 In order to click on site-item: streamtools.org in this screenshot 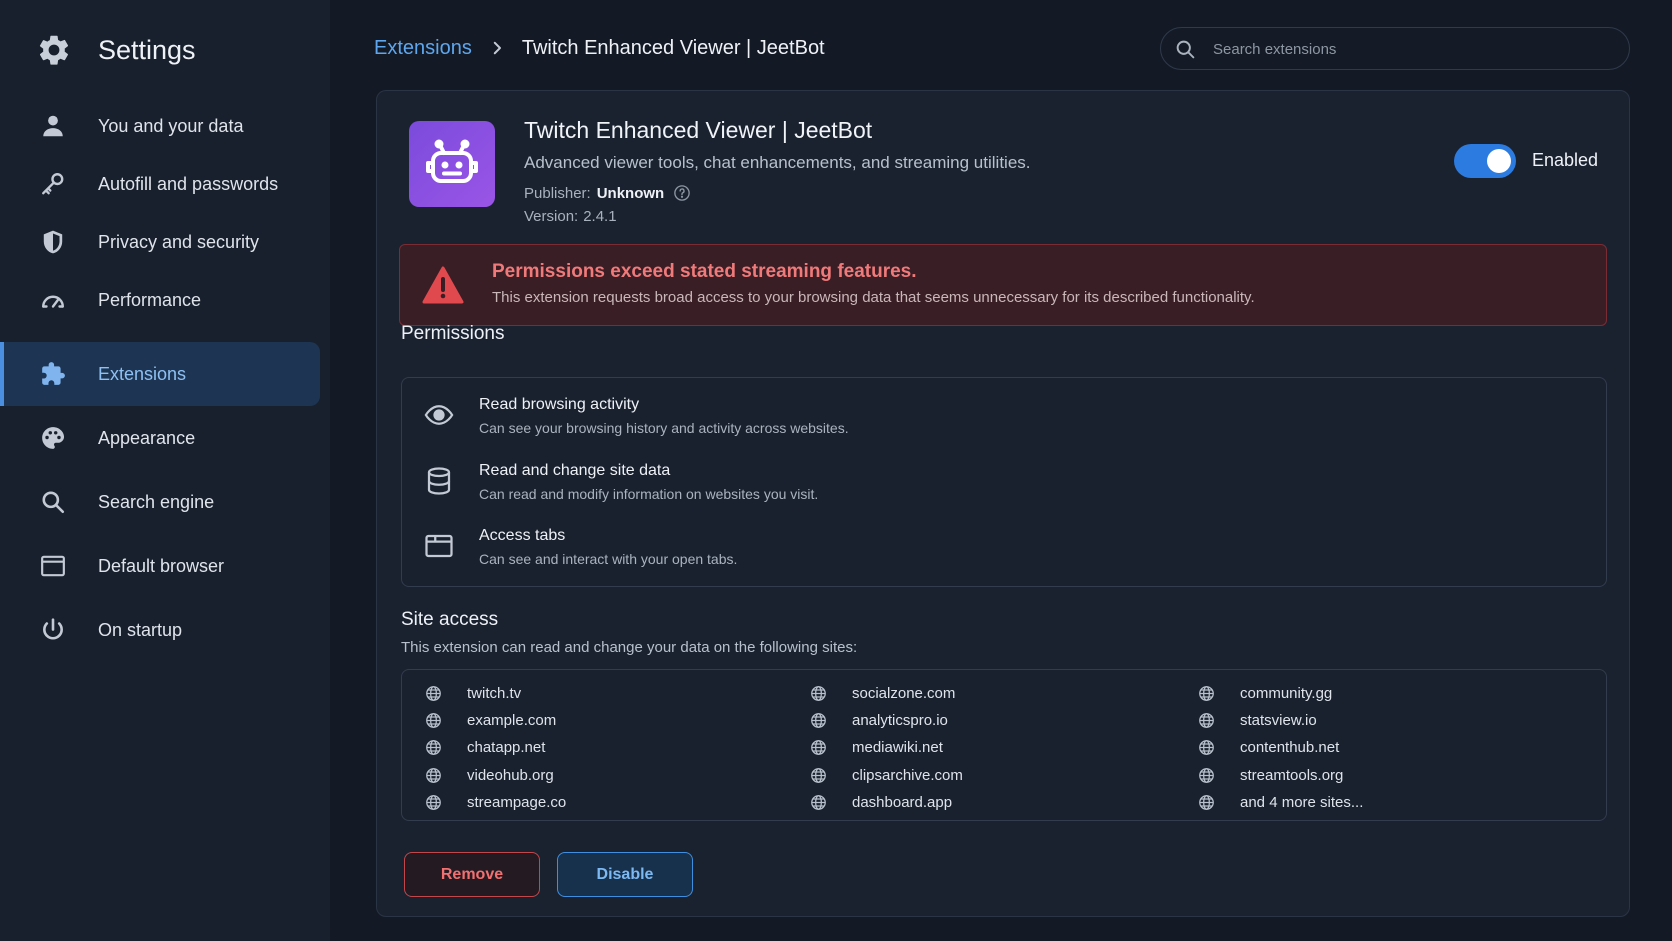, I will do `click(1270, 775)`.